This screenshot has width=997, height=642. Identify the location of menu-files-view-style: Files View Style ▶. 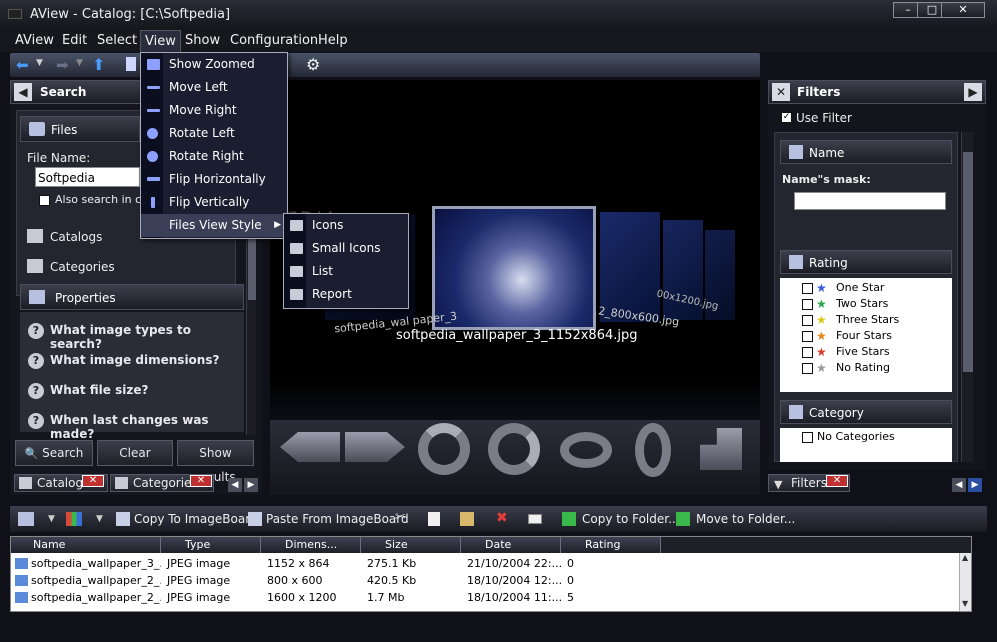
(214, 225).